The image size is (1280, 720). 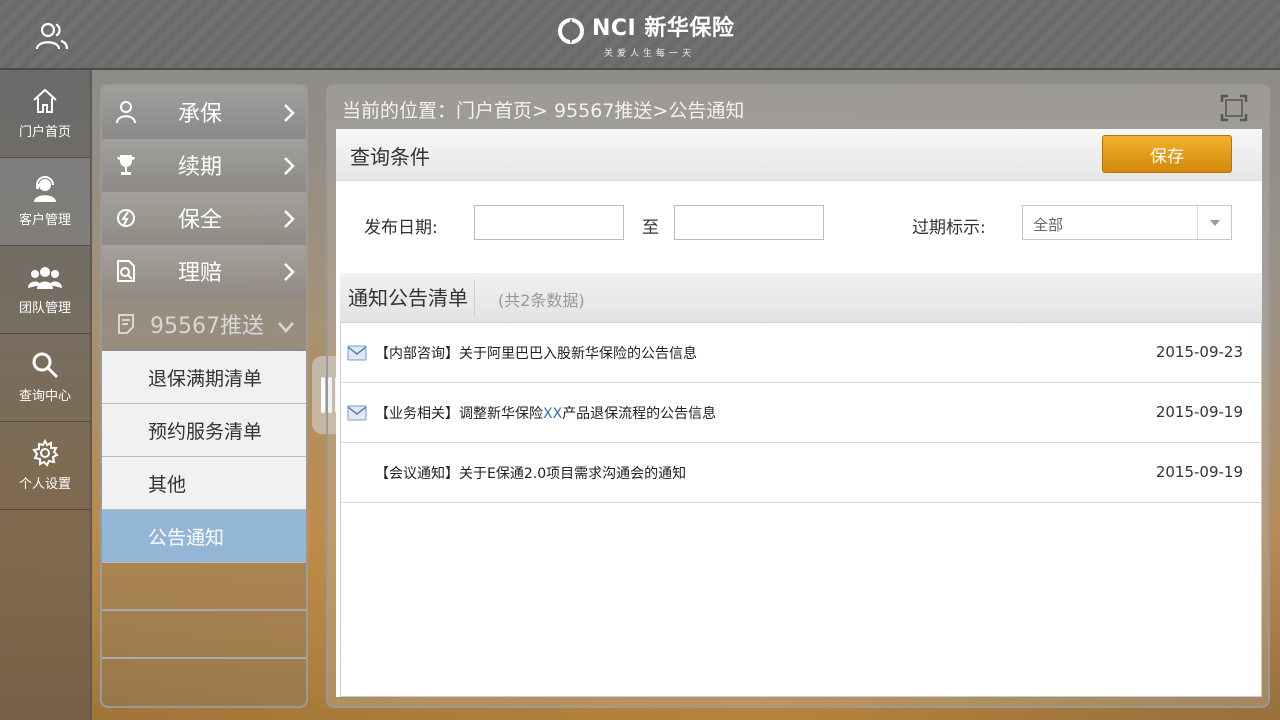 What do you see at coordinates (45, 278) in the screenshot?
I see `team-icon` at bounding box center [45, 278].